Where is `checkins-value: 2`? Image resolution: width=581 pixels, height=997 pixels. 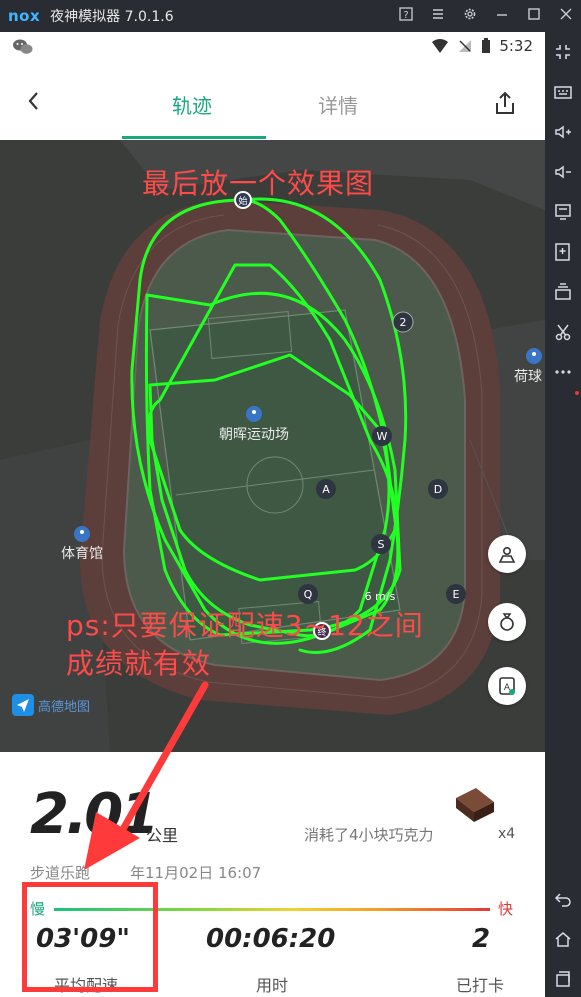 checkins-value: 2 is located at coordinates (481, 939).